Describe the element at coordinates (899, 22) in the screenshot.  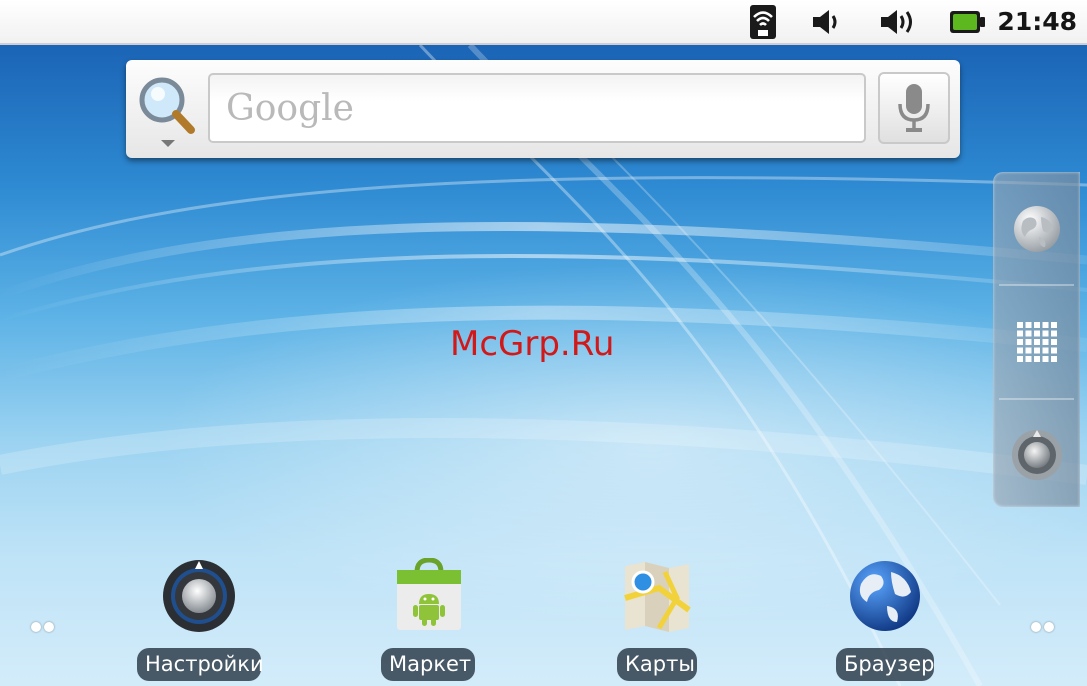
I see `ringer-volume-icon` at that location.